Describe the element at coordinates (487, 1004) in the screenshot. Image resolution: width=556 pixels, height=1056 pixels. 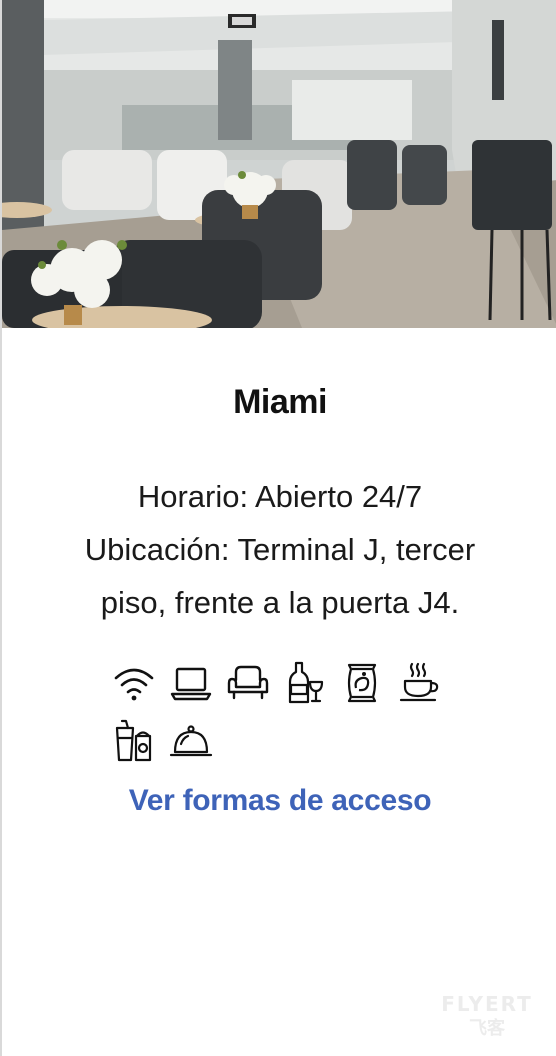
I see `watermark-text: FLYERT` at that location.